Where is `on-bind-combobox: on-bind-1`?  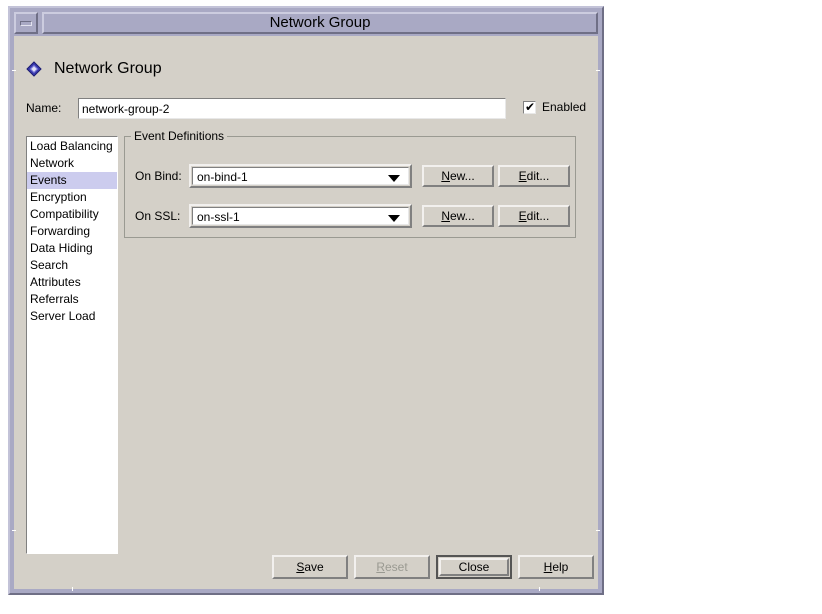 on-bind-combobox: on-bind-1 is located at coordinates (300, 176).